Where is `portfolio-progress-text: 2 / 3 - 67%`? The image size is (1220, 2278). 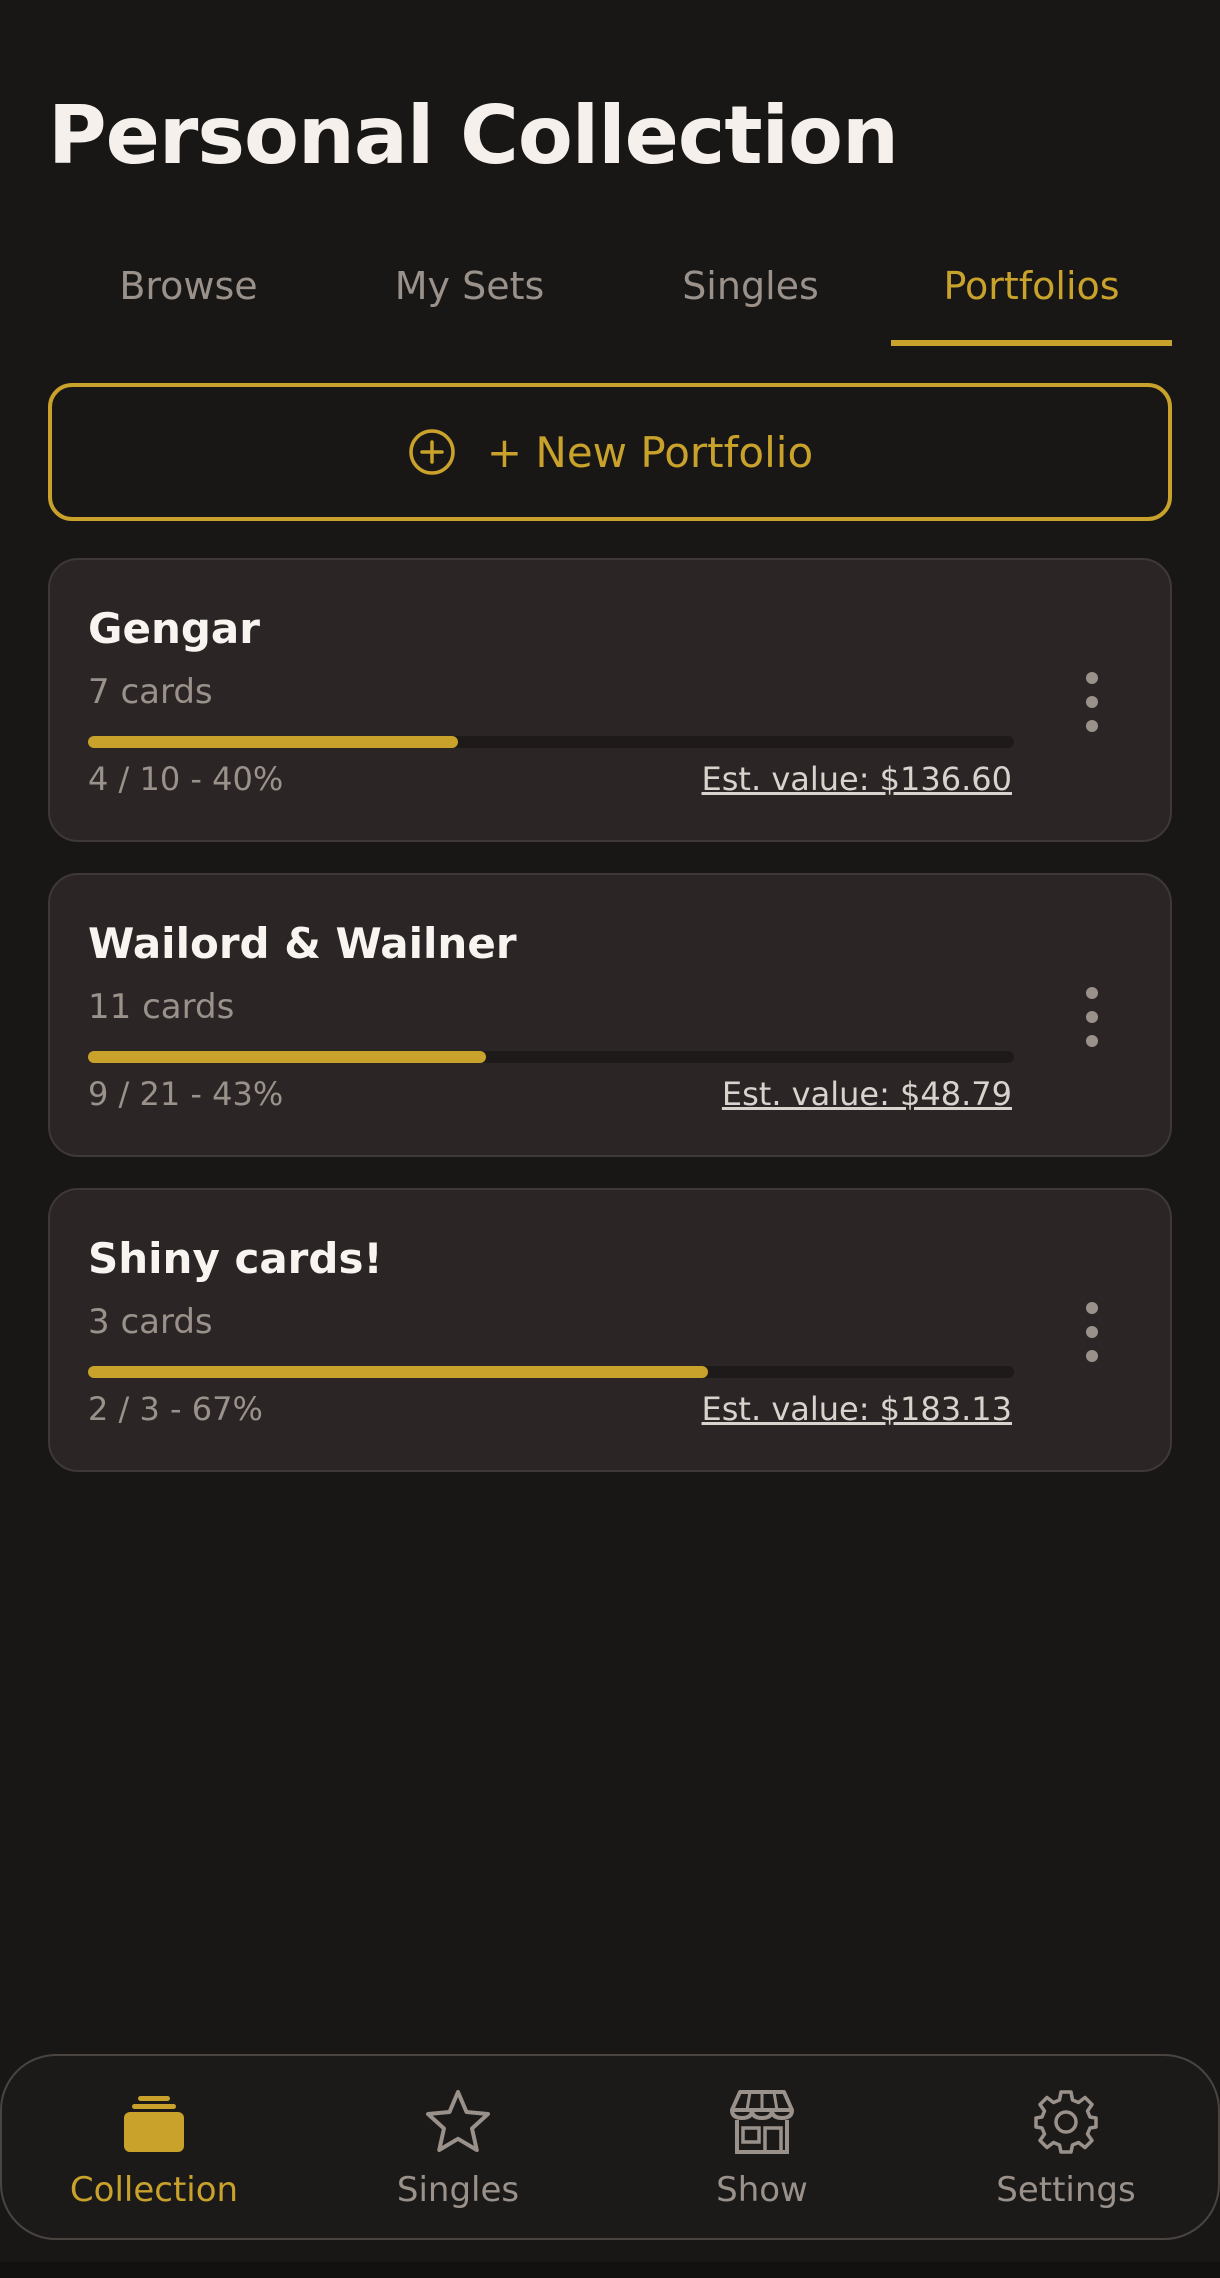
portfolio-progress-text: 2 / 3 - 67% is located at coordinates (175, 1409).